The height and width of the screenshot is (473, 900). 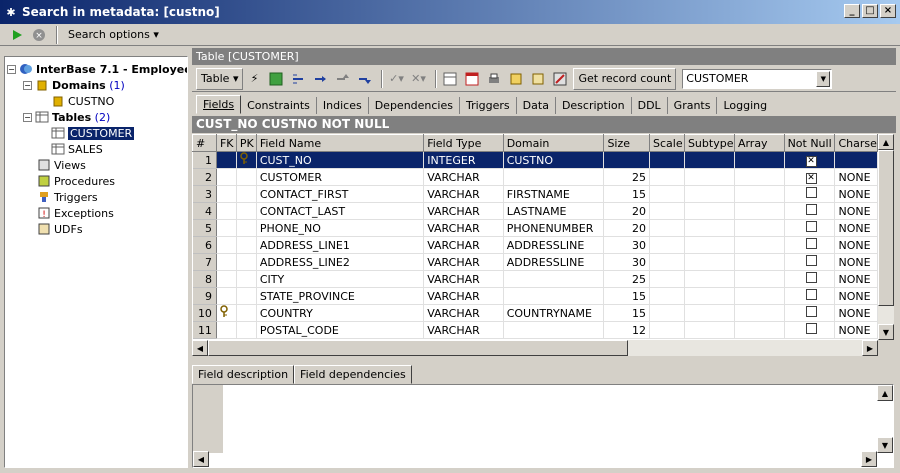 I want to click on table-row: 6 ADDRESS_LINE1 VARCHAR ADDRESSLINE 30 NONE, so click(x=535, y=245).